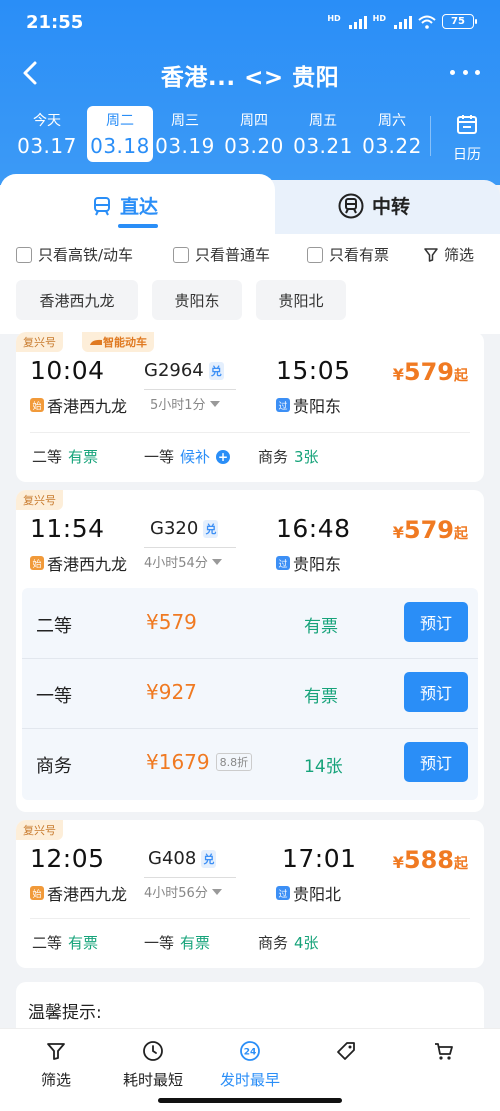 Image resolution: width=500 pixels, height=1111 pixels. What do you see at coordinates (459, 21) in the screenshot?
I see `battery-icon: 75` at bounding box center [459, 21].